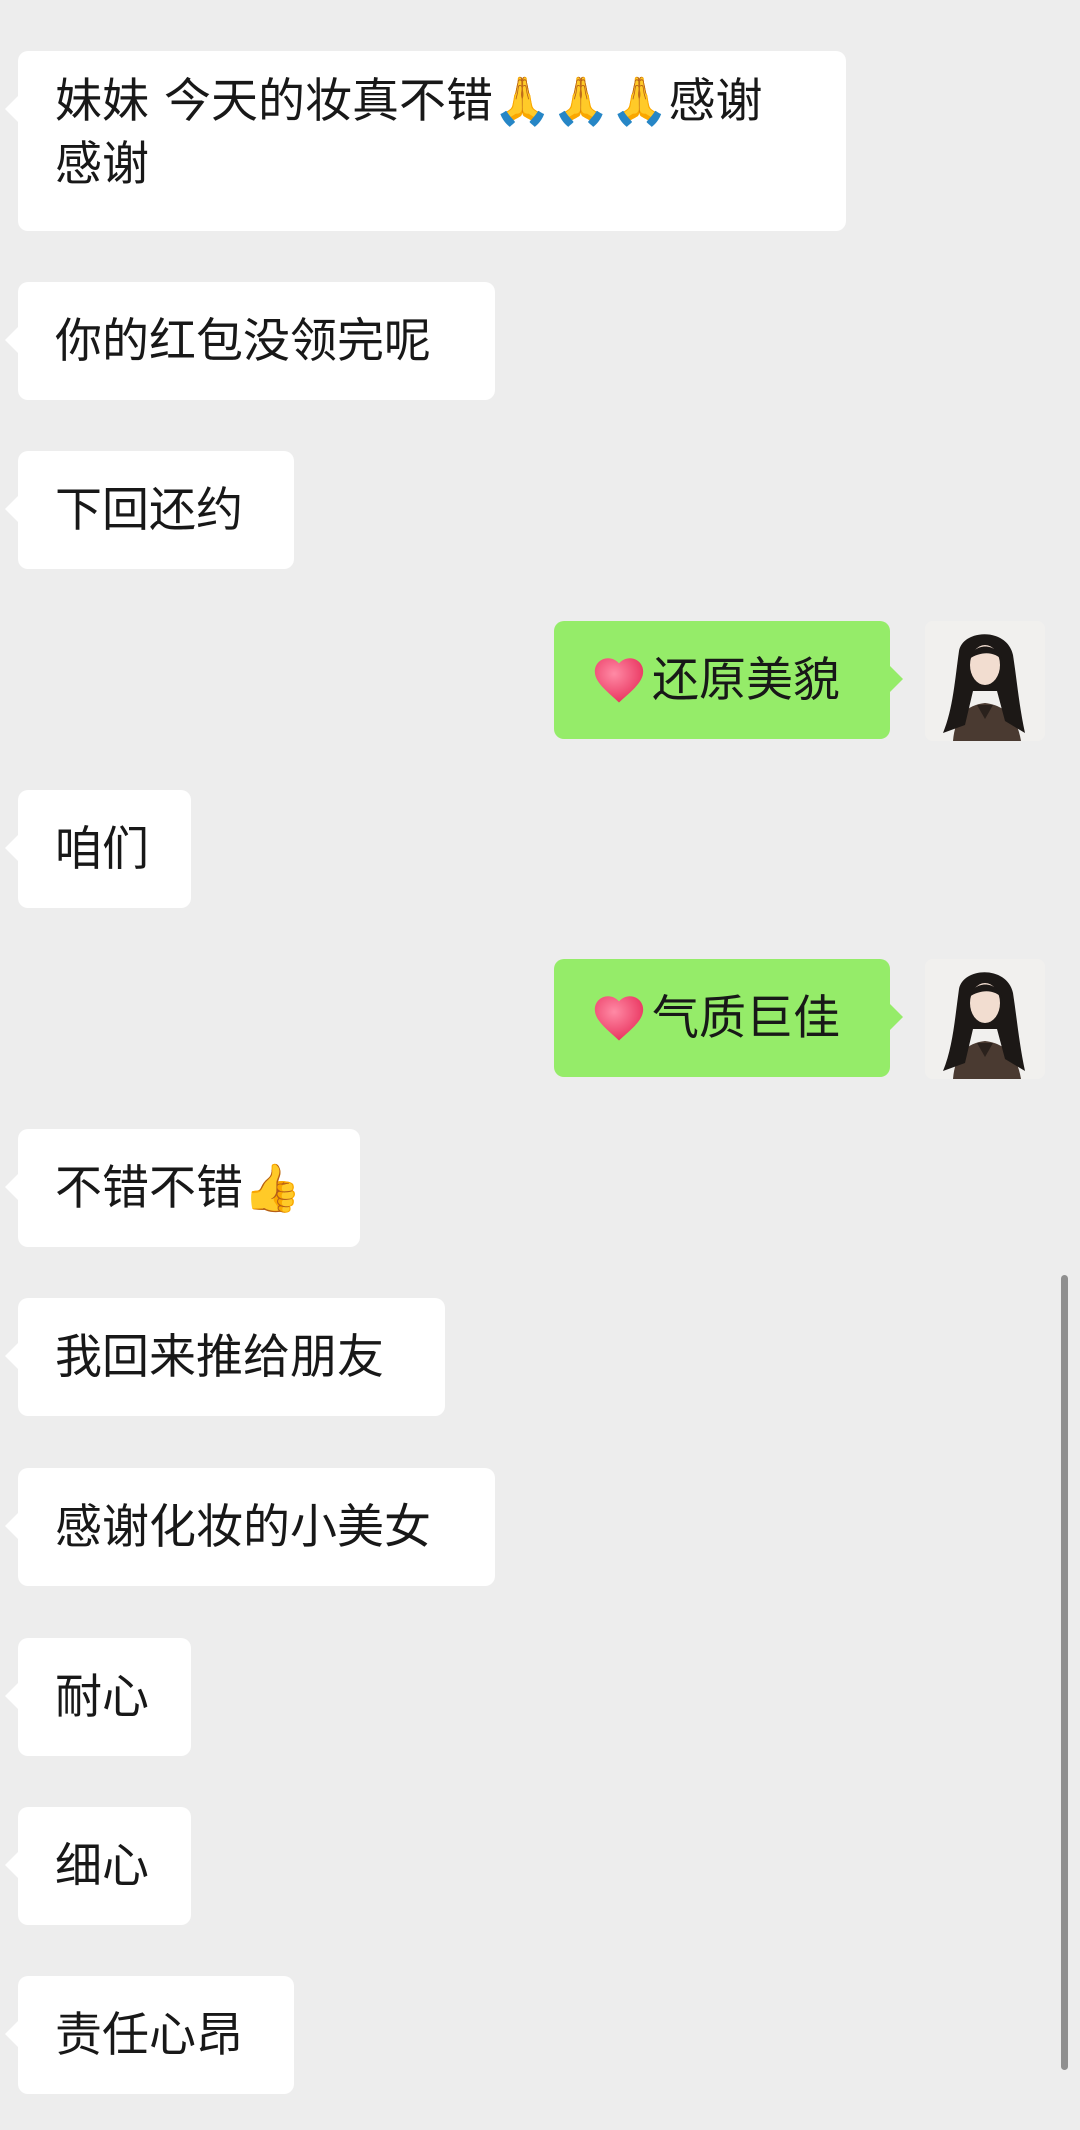 This screenshot has width=1080, height=2130. Describe the element at coordinates (243, 341) in the screenshot. I see `message-text: 你的红包没领完呢` at that location.